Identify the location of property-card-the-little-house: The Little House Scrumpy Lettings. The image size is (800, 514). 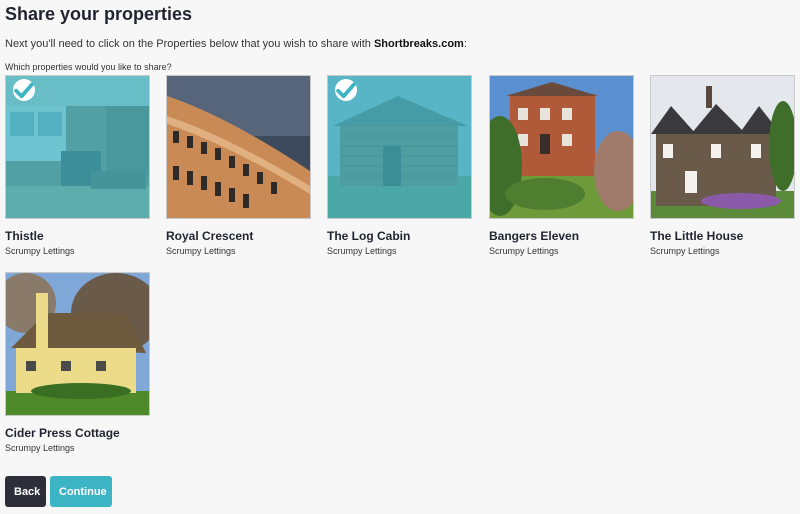
(722, 165).